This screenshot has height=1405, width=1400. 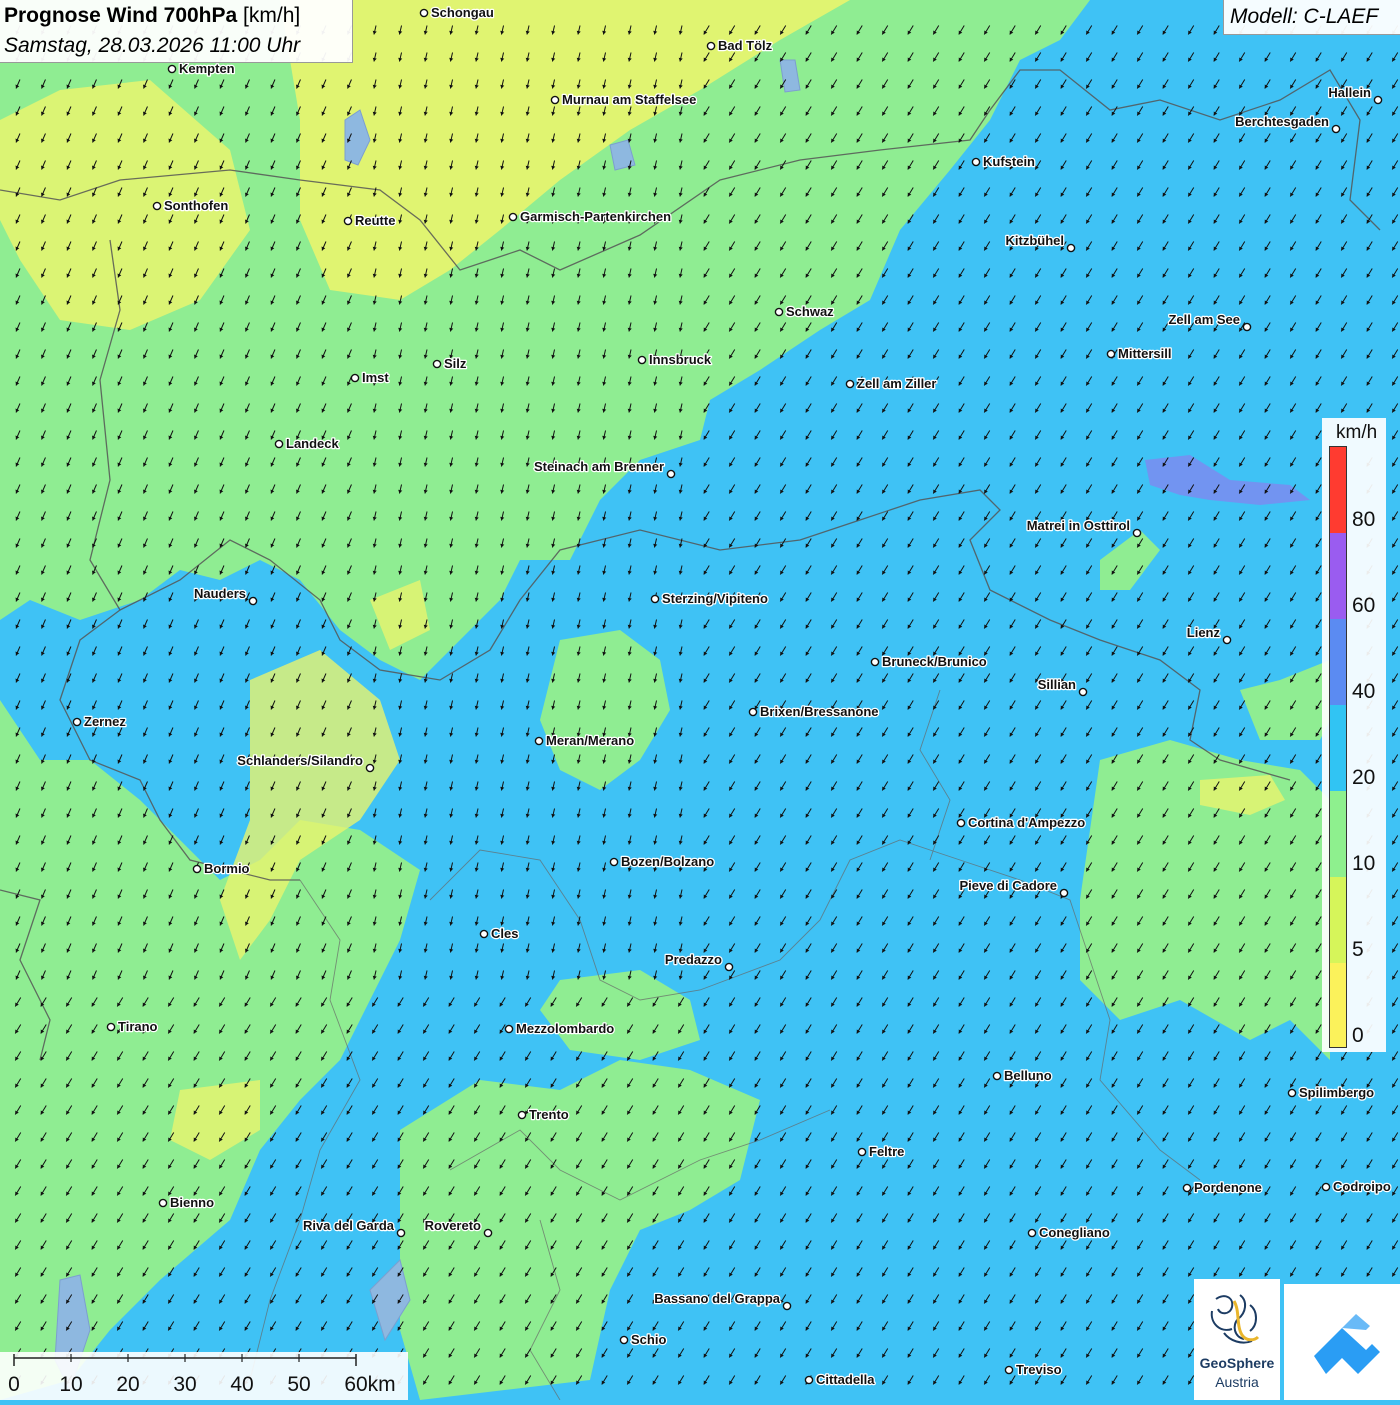 What do you see at coordinates (1057, 684) in the screenshot?
I see `place-label: Sillian` at bounding box center [1057, 684].